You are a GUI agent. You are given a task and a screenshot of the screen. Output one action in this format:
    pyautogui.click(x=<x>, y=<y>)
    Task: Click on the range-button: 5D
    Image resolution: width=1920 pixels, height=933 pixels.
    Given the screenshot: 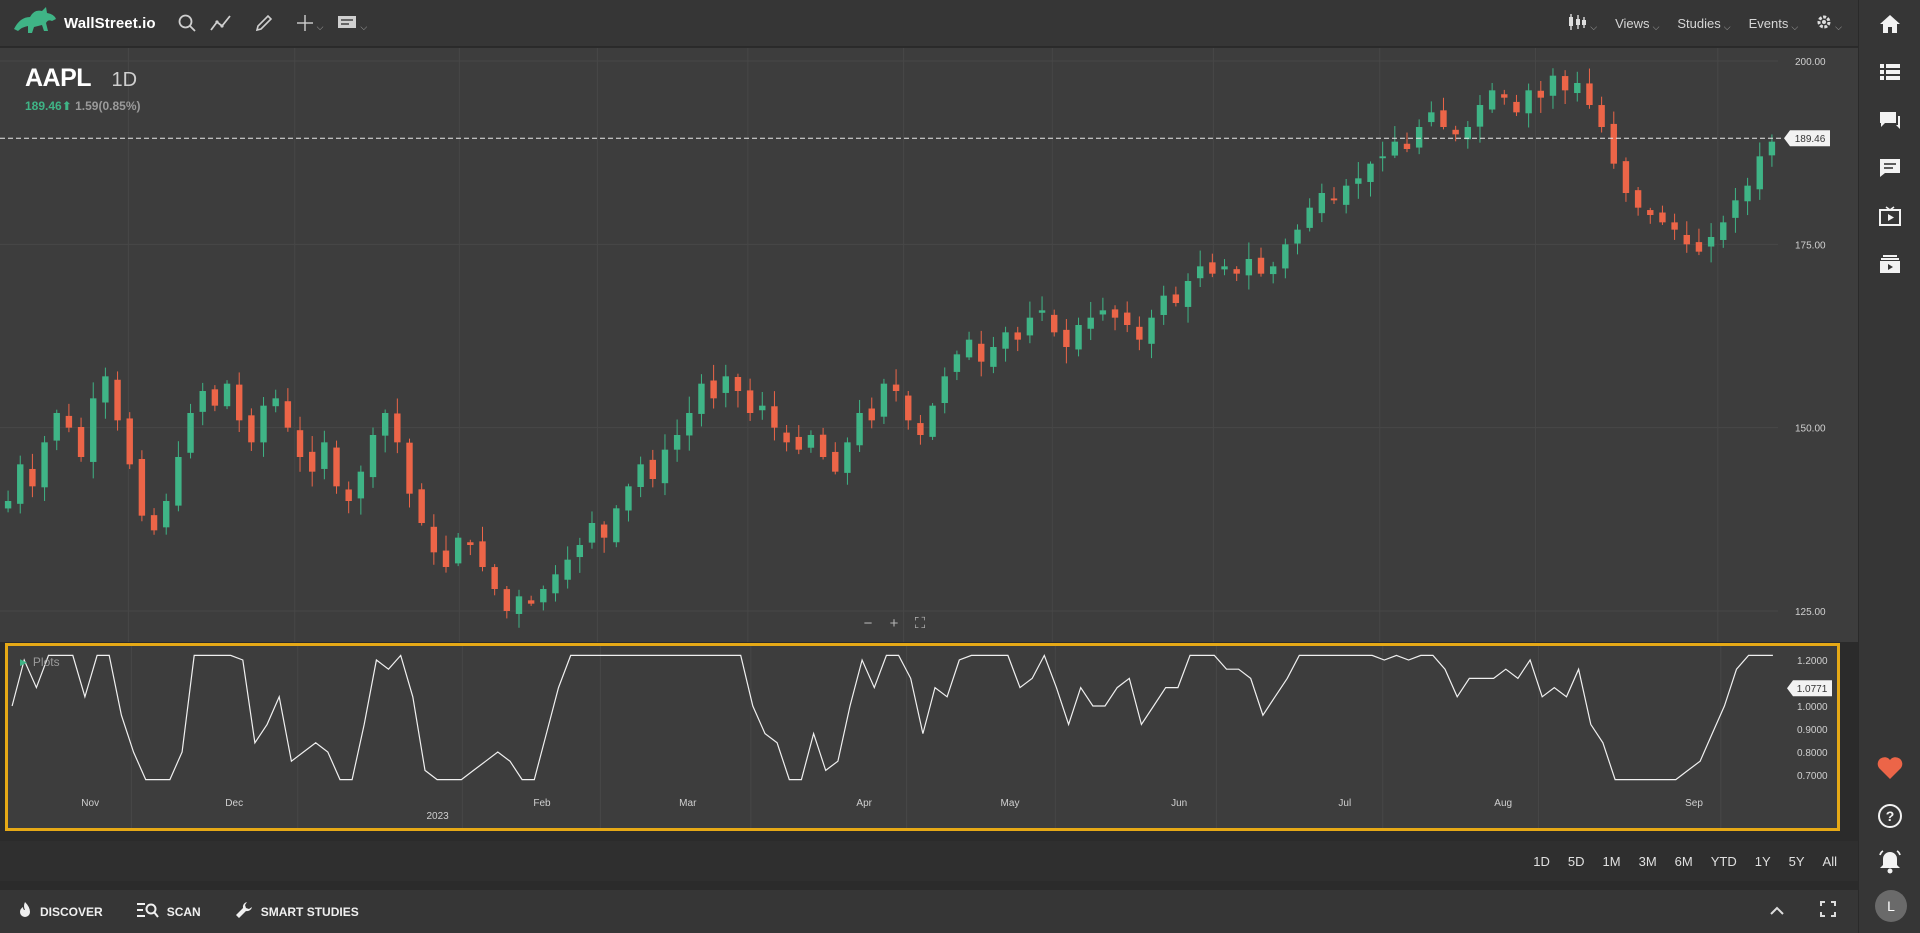 What is the action you would take?
    pyautogui.click(x=1576, y=861)
    